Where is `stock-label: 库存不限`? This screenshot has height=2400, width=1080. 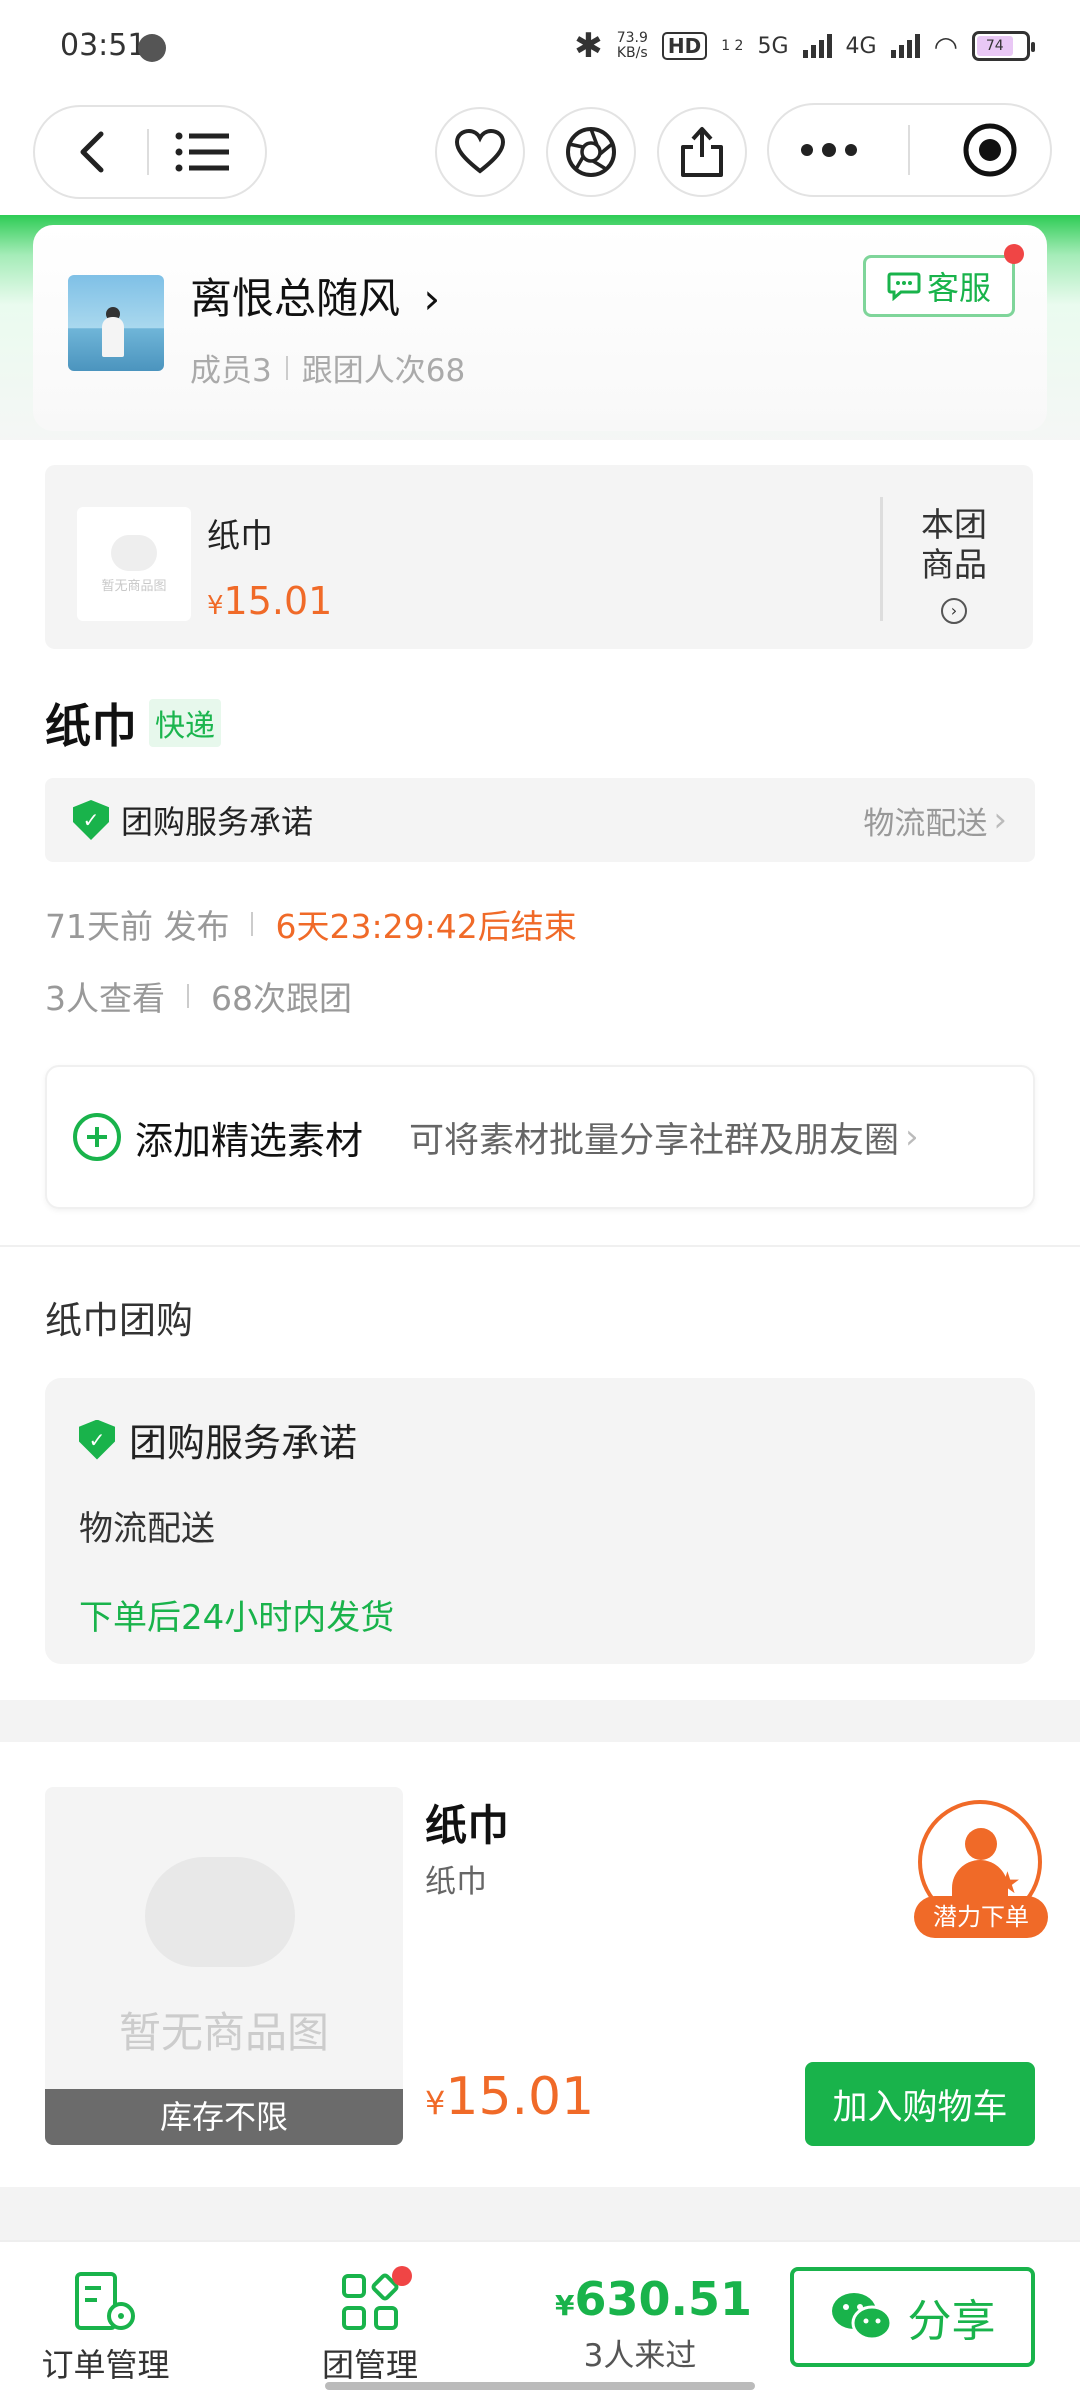 stock-label: 库存不限 is located at coordinates (224, 2117).